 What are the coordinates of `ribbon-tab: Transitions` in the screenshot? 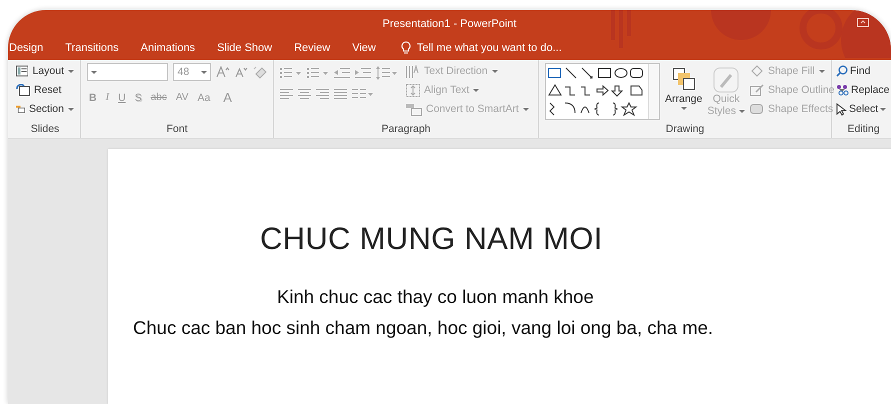 It's located at (92, 48).